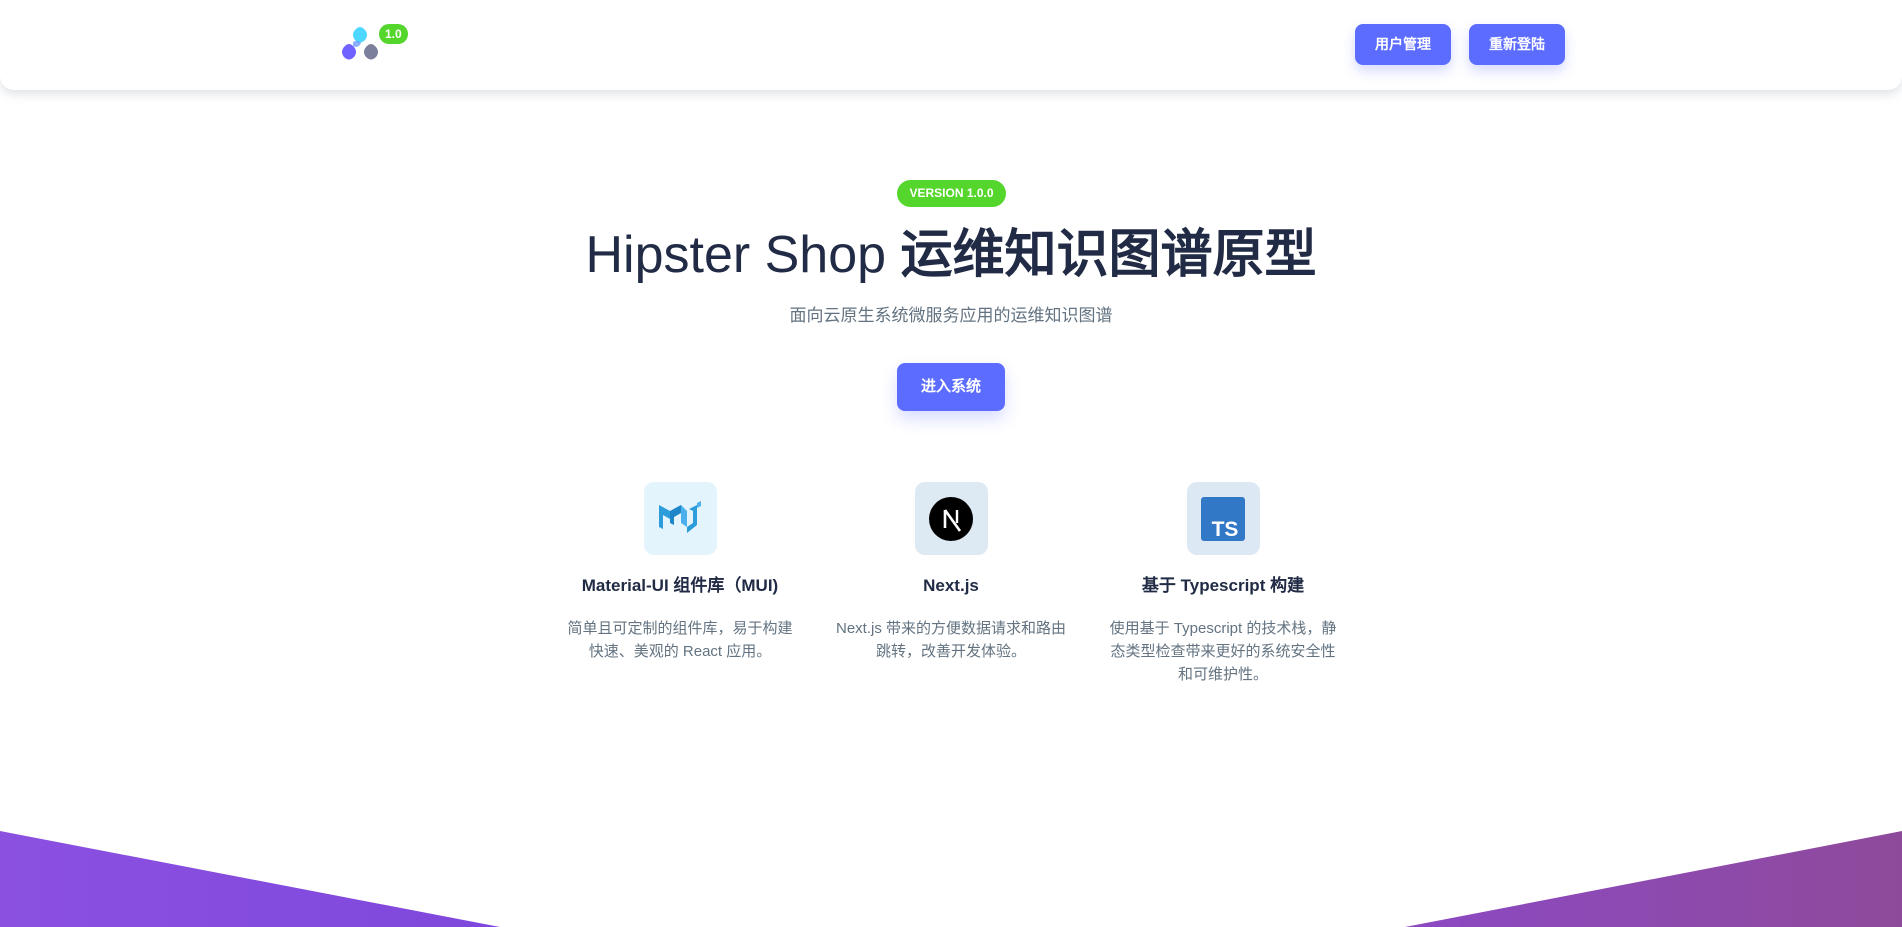 This screenshot has width=1902, height=927. Describe the element at coordinates (680, 585) in the screenshot. I see `feature-title: Material-UI 组件库（MUI)` at that location.